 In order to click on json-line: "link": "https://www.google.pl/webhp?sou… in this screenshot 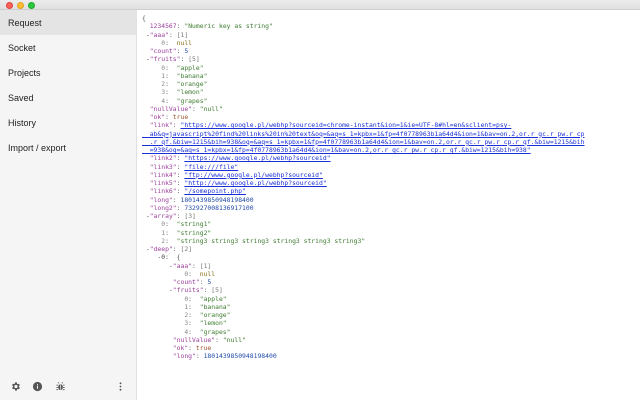, I will do `click(363, 125)`.